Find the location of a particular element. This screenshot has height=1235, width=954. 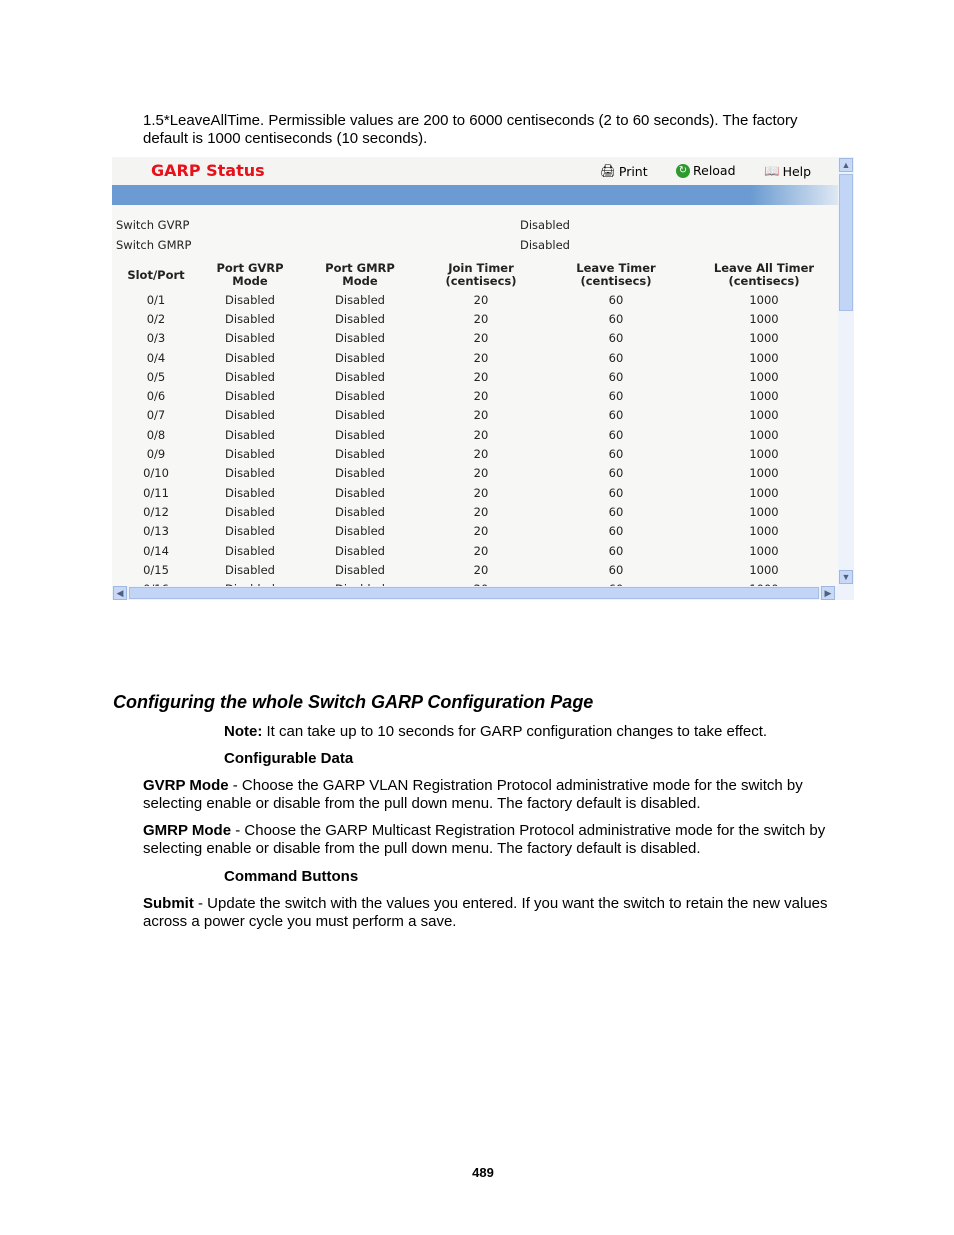

table-row: 0/7 Disabled Disabled 20 60 1000 is located at coordinates (475, 415).